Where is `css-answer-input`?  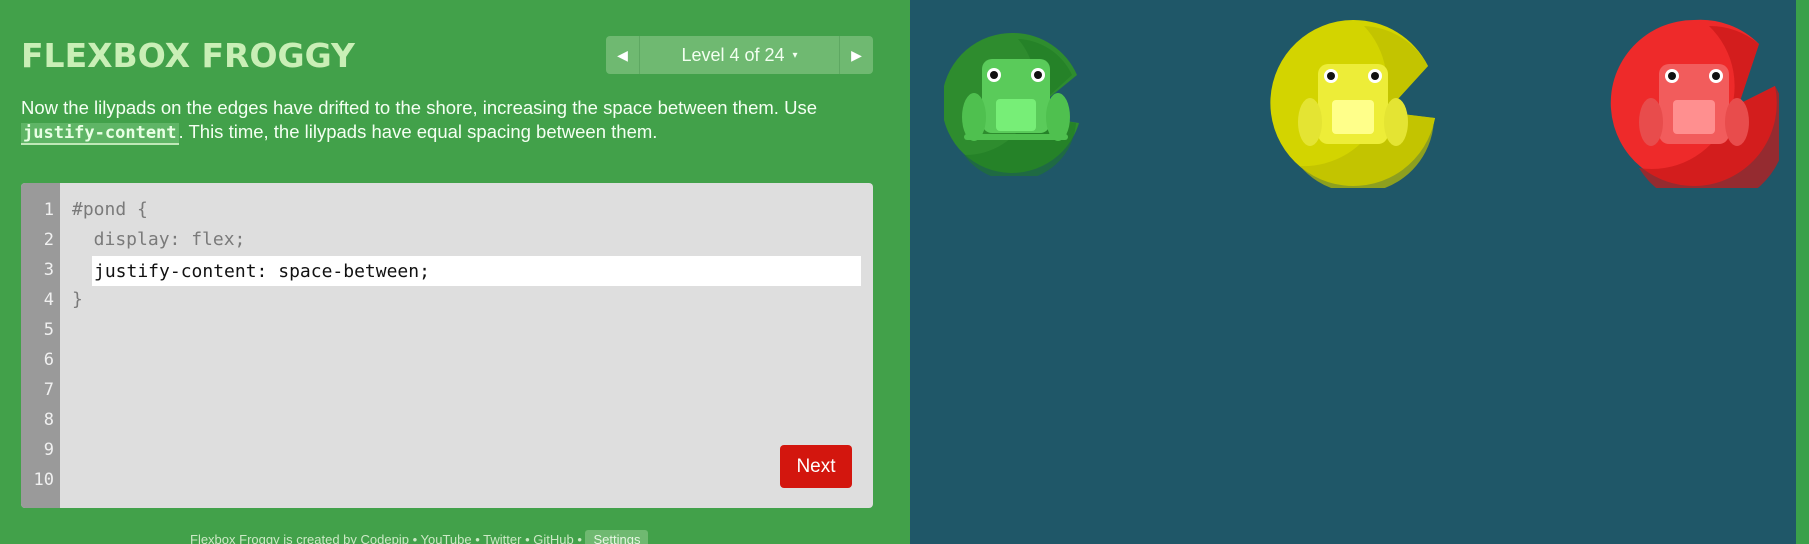
css-answer-input is located at coordinates (476, 271).